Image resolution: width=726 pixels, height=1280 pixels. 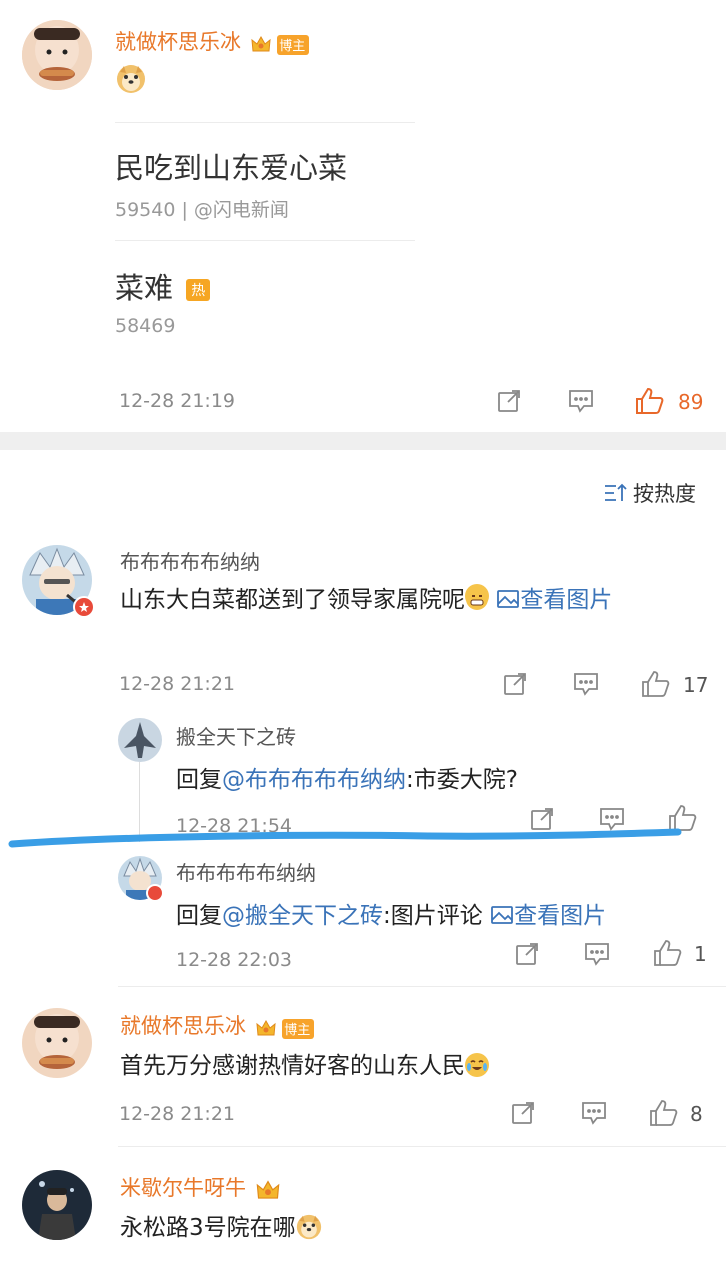 I want to click on reply-author-name: 布布布布布纳纳, so click(x=246, y=871).